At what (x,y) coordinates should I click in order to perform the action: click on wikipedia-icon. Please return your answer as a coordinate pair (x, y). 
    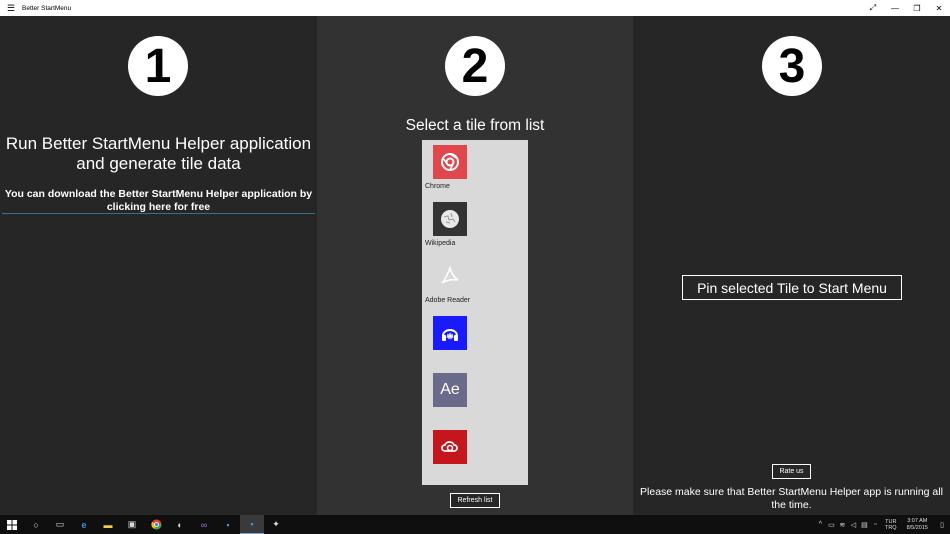
    Looking at the image, I should click on (450, 219).